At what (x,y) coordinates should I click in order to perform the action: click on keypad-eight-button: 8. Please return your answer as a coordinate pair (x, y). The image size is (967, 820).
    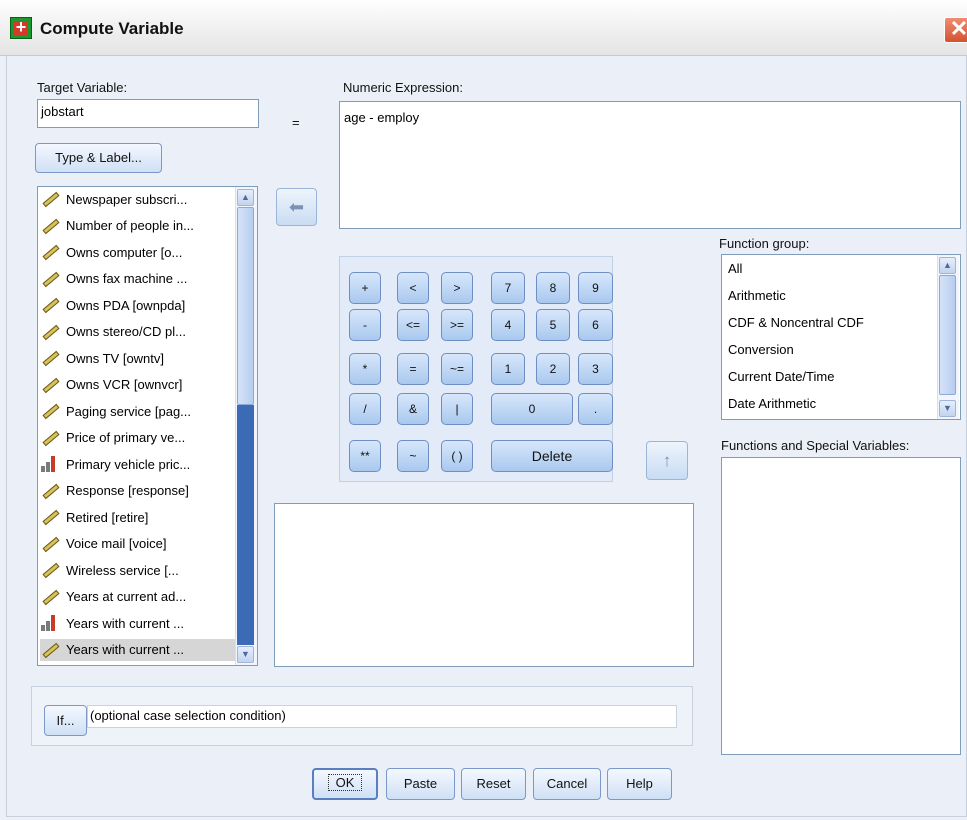
    Looking at the image, I should click on (553, 288).